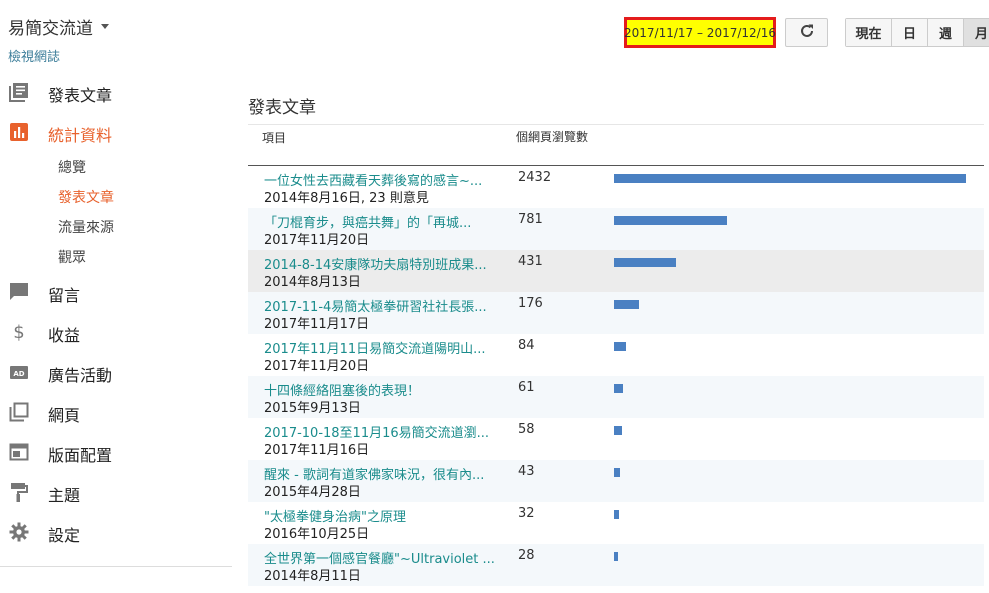 The height and width of the screenshot is (593, 989). Describe the element at coordinates (526, 555) in the screenshot. I see `post-view-count: 28` at that location.